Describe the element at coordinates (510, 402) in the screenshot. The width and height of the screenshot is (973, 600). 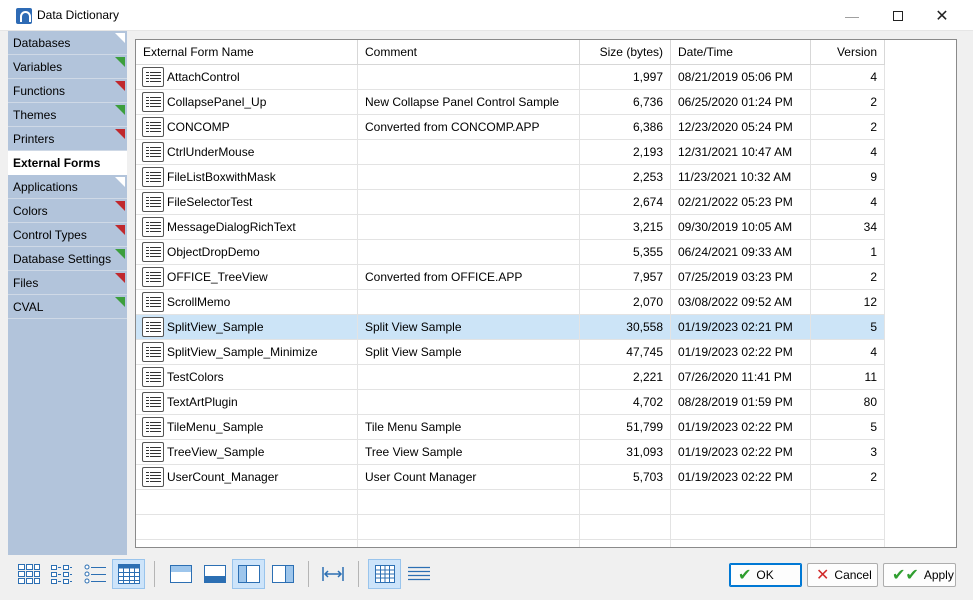
I see `table-row: TextArtPlugin 4,702 08/28/2019 01:59 PM 80` at that location.